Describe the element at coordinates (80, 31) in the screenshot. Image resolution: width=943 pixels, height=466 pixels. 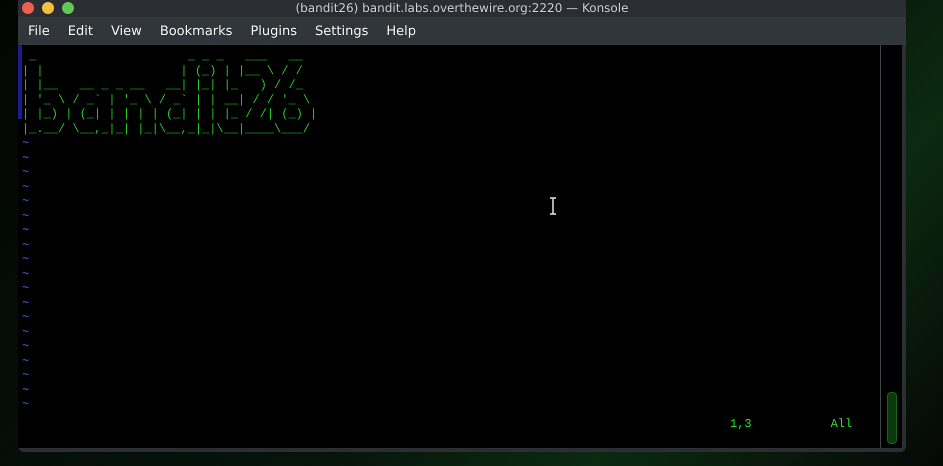
I see `menu-item: Edit` at that location.